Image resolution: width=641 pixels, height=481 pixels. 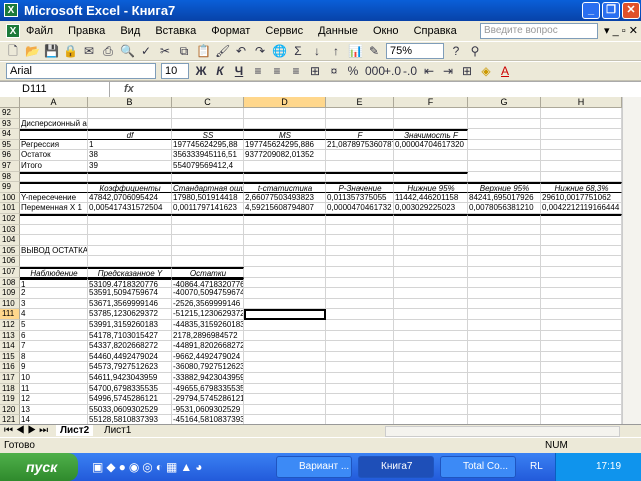 I want to click on sort-desc-icon: ↑, so click(x=336, y=51).